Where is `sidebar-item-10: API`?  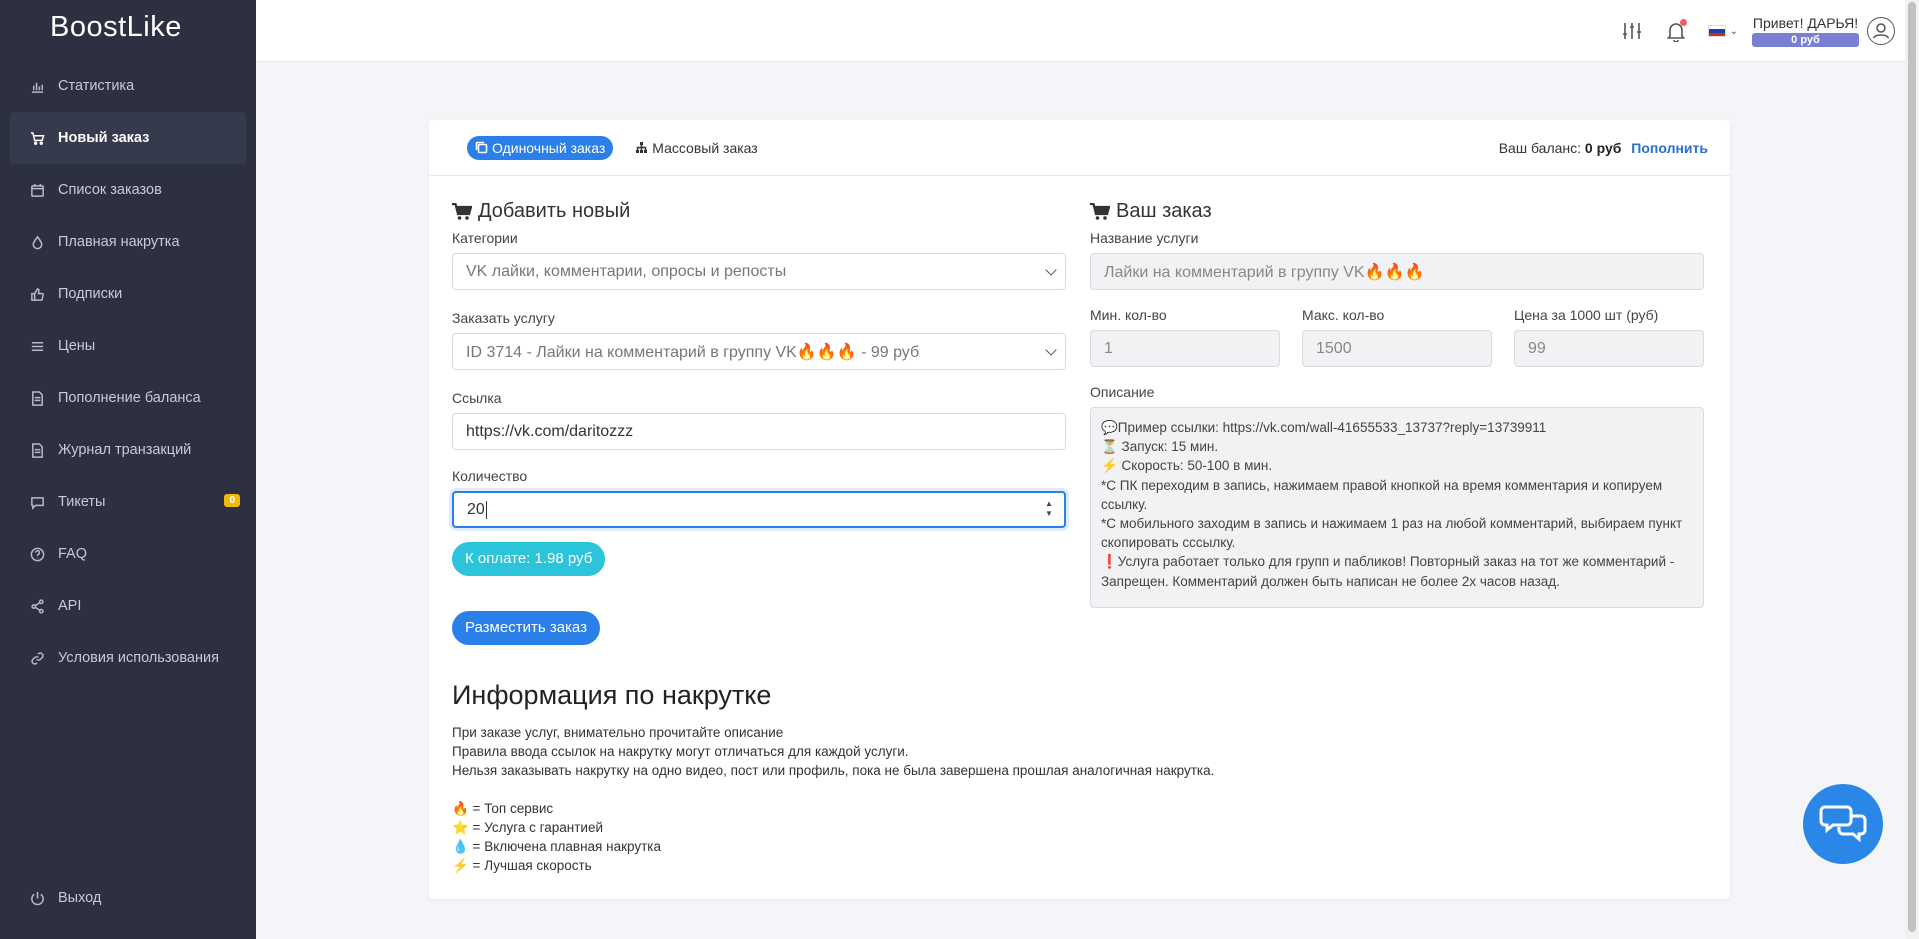 sidebar-item-10: API is located at coordinates (128, 606).